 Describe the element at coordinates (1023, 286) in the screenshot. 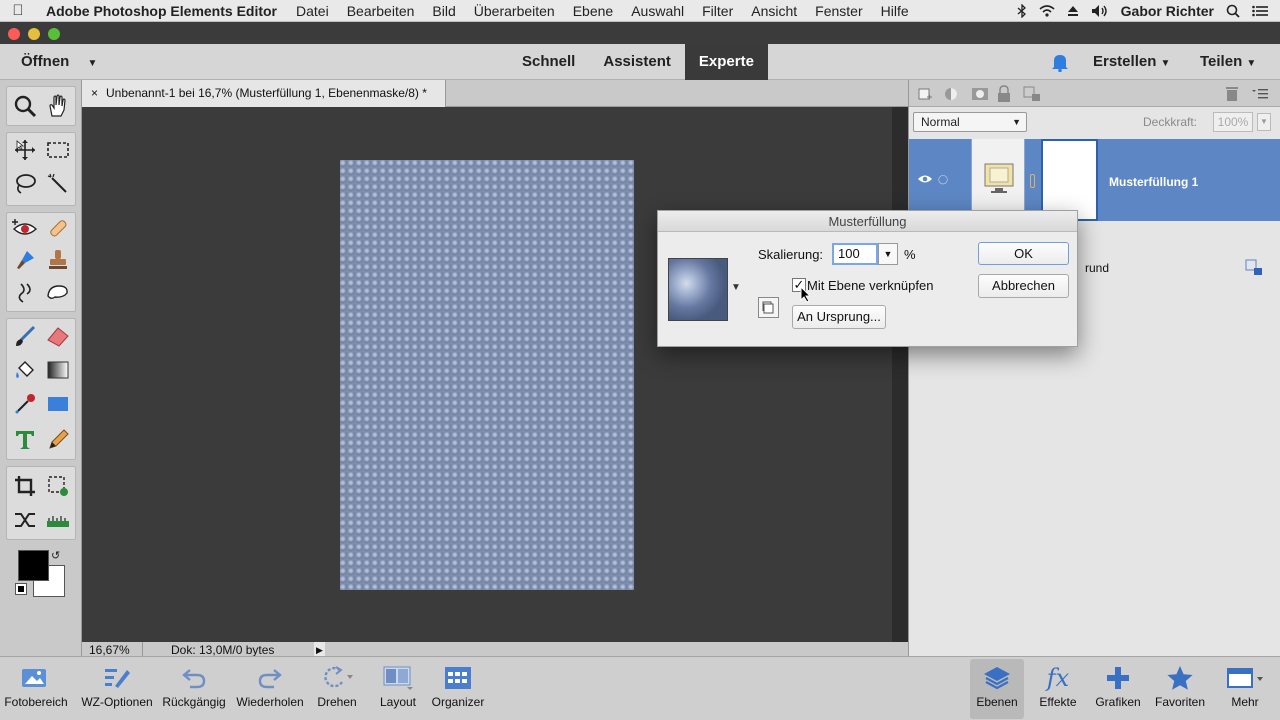

I see `cancel-button: Abbrechen` at that location.